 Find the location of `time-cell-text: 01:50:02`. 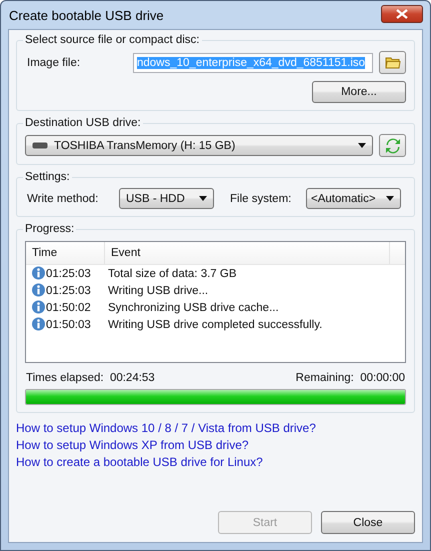

time-cell-text: 01:50:02 is located at coordinates (69, 308).